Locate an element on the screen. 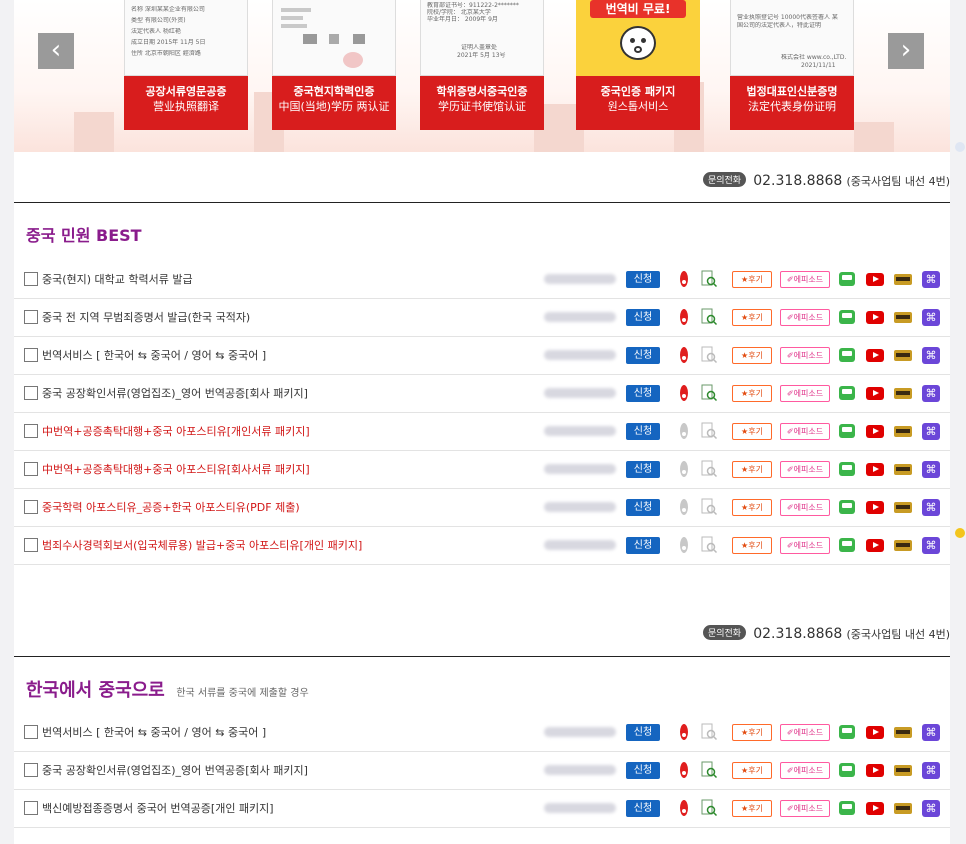 This screenshot has height=844, width=966. item-name: 中번역+공증촉탁대행+중국 아포스티유[개인서류 패키지] is located at coordinates (176, 431).